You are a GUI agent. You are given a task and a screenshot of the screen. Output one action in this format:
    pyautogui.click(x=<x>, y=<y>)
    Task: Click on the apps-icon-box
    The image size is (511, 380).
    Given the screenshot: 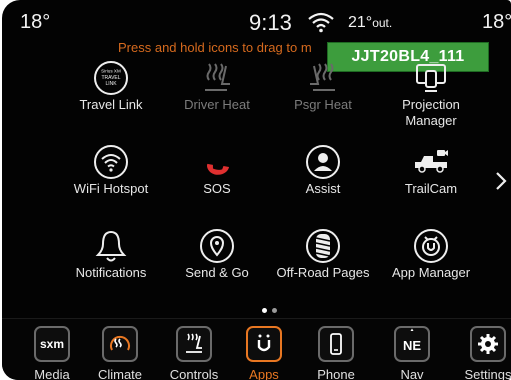 What is the action you would take?
    pyautogui.click(x=264, y=344)
    